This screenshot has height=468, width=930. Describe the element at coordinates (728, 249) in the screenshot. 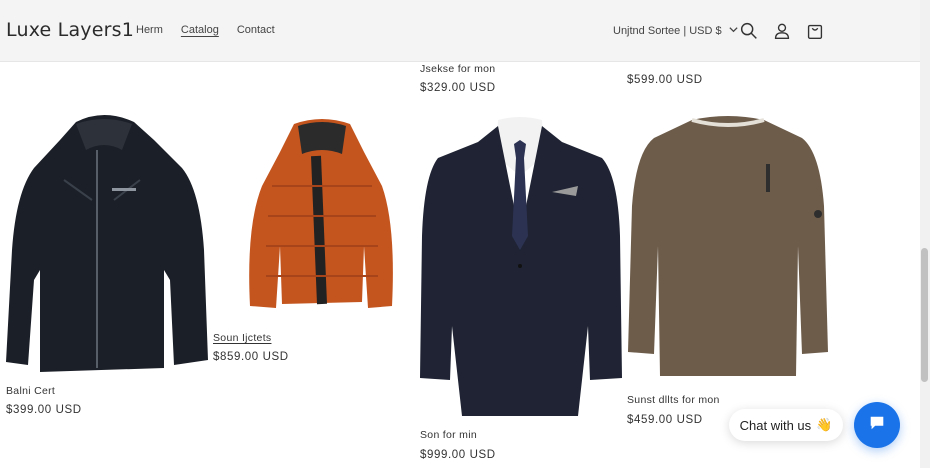

I see `product-image-sweatshirt` at that location.